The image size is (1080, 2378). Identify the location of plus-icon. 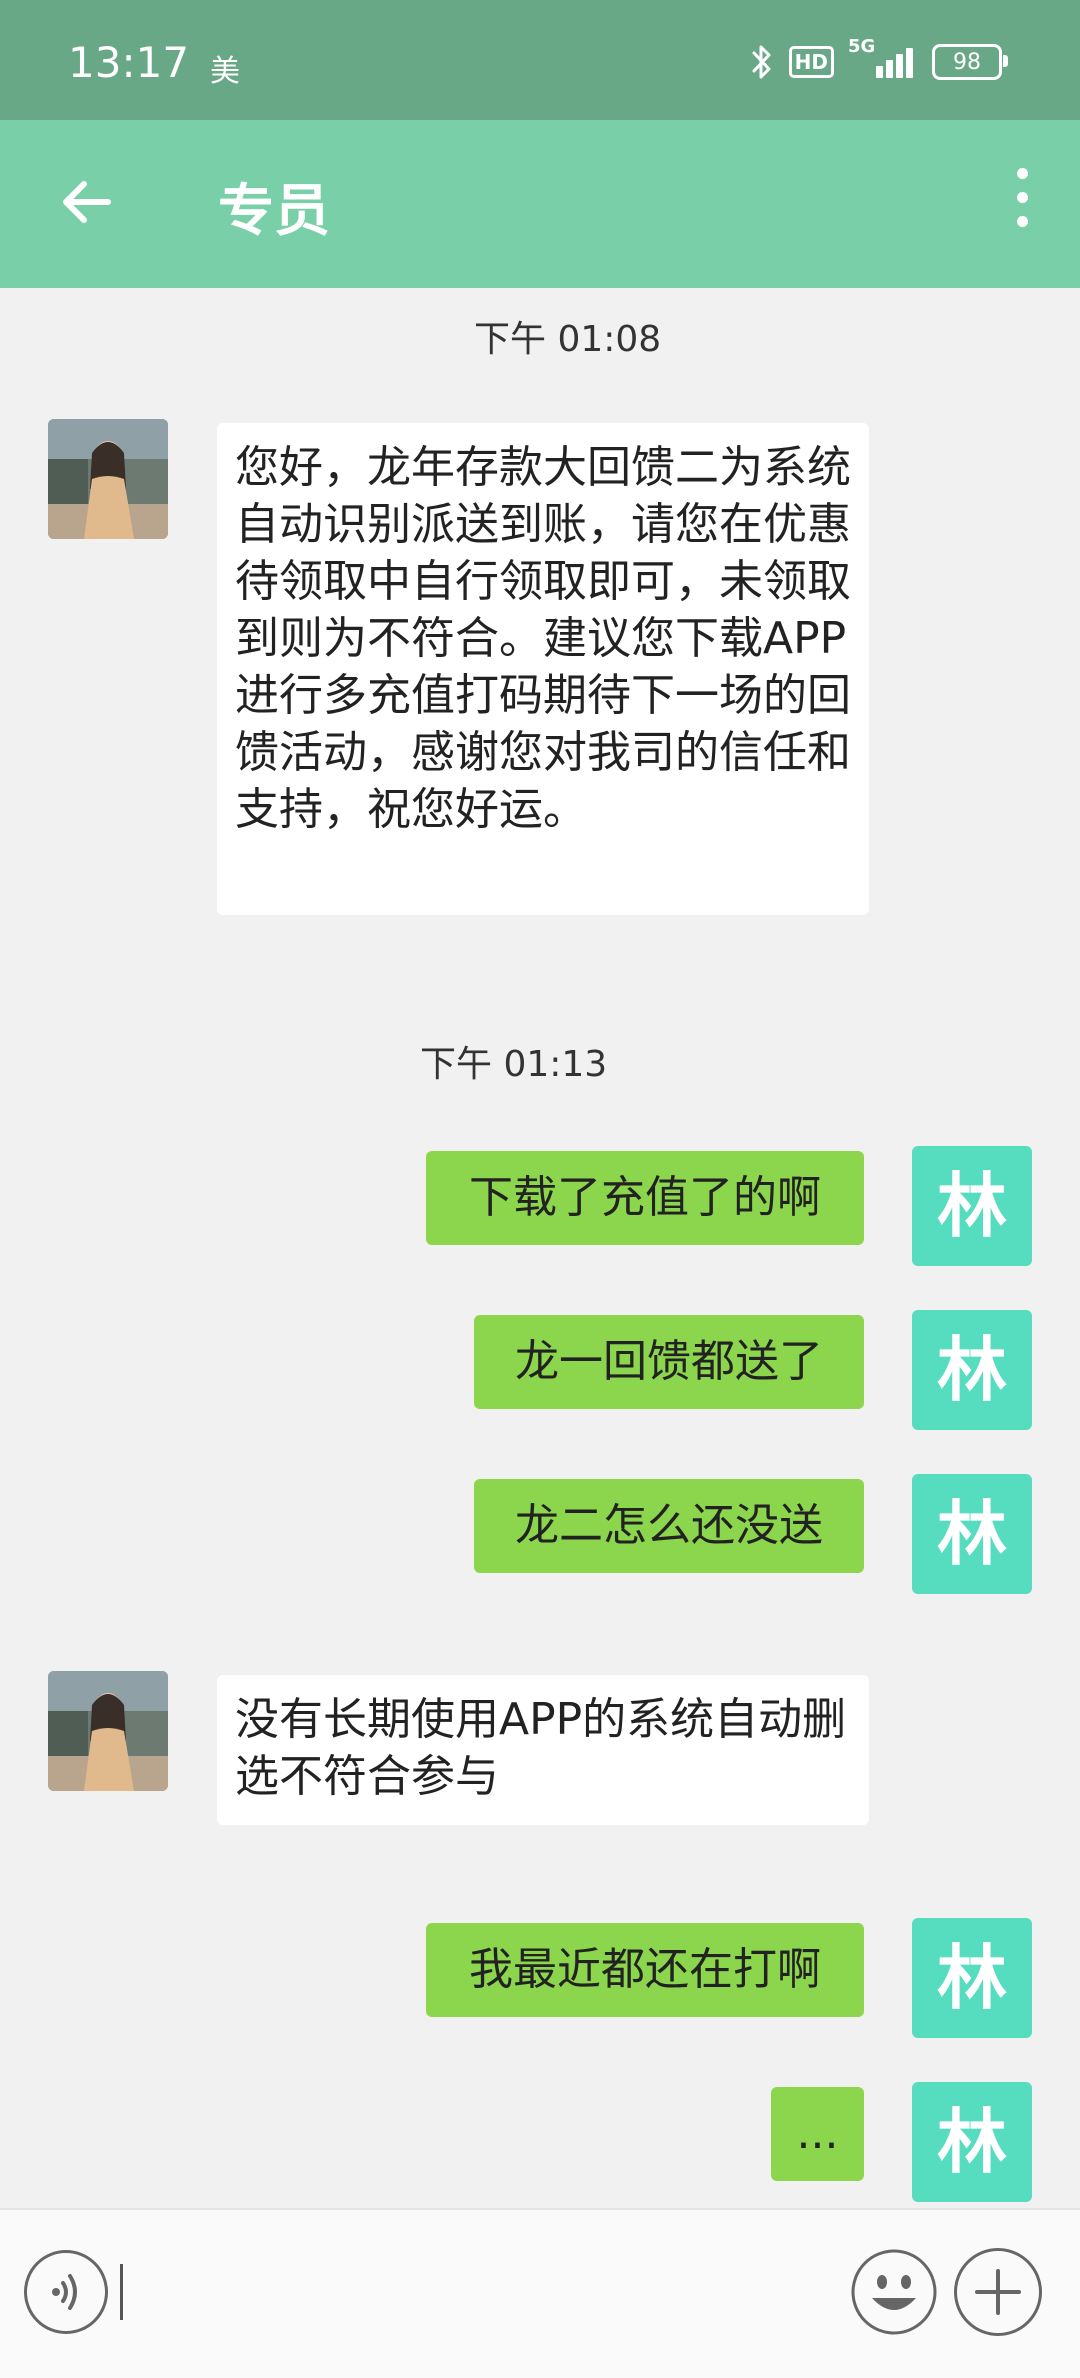
(998, 2292).